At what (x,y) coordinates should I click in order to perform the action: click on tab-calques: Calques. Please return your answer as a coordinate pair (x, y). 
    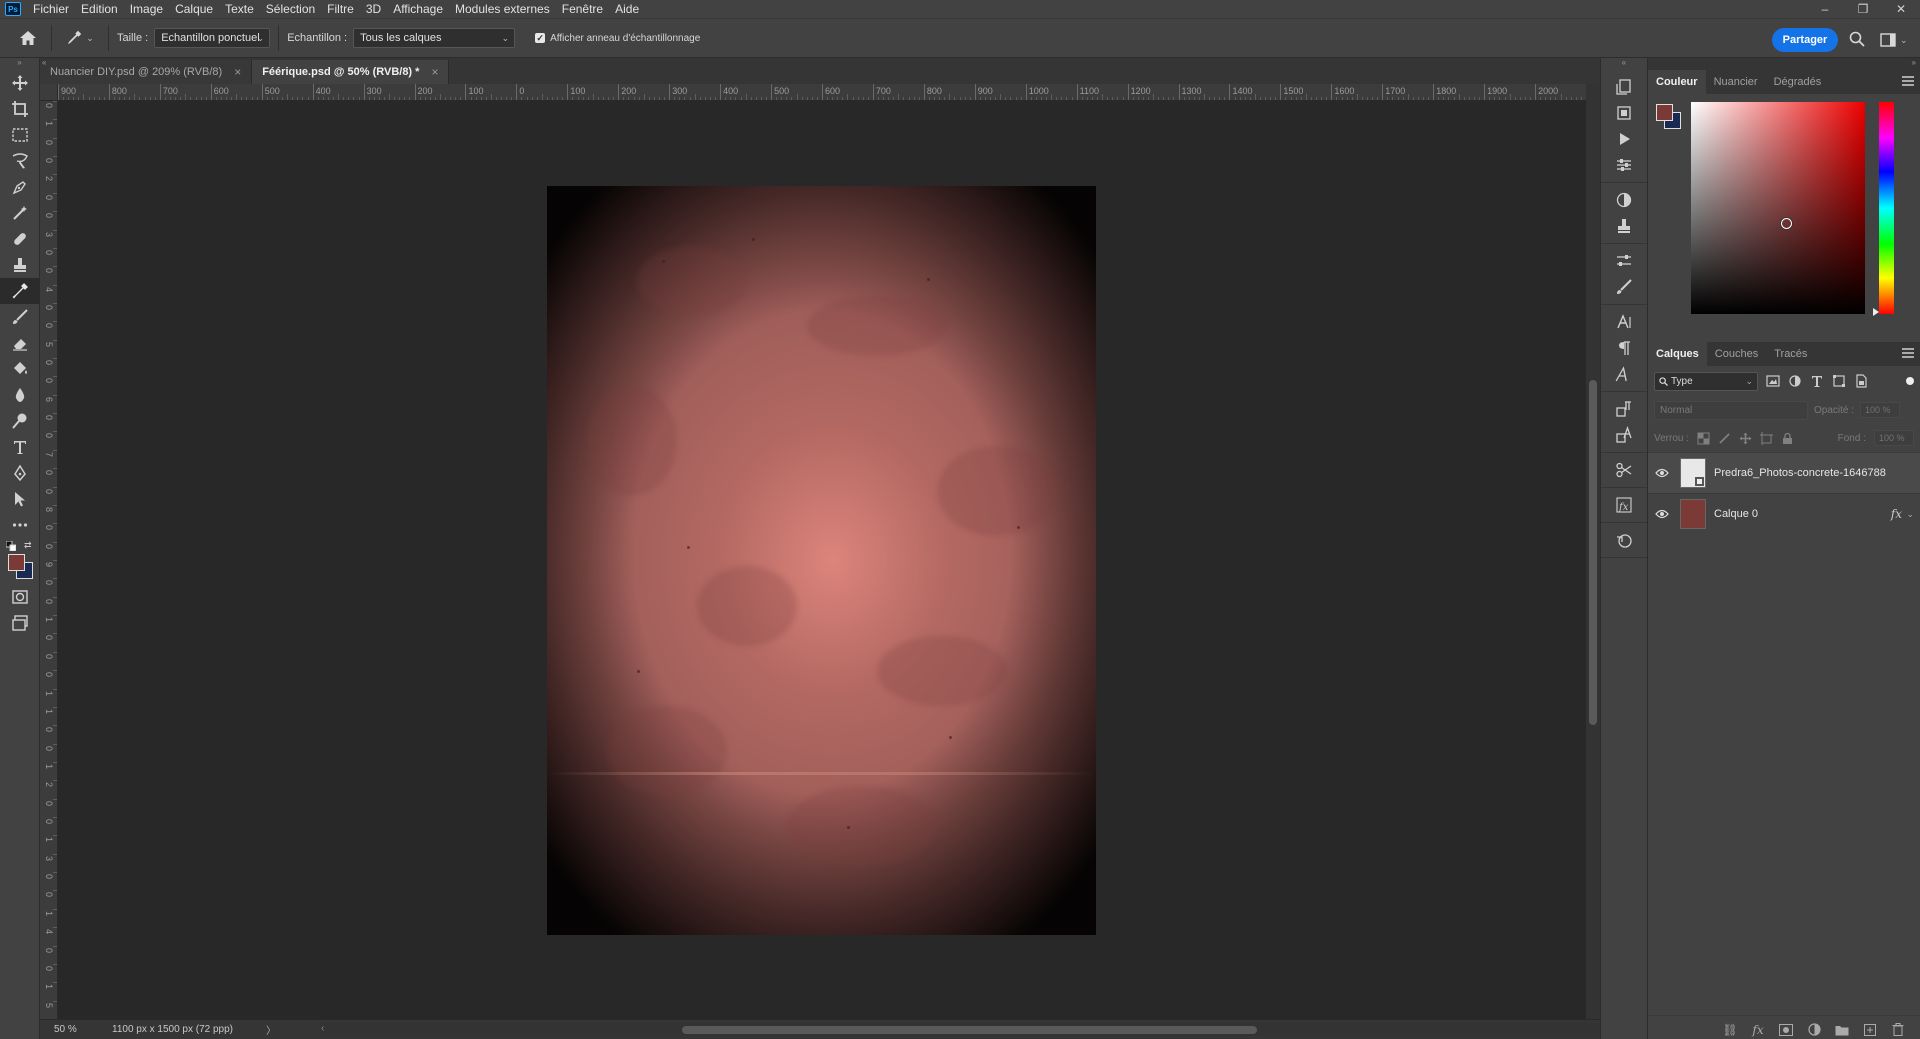
    Looking at the image, I should click on (1677, 354).